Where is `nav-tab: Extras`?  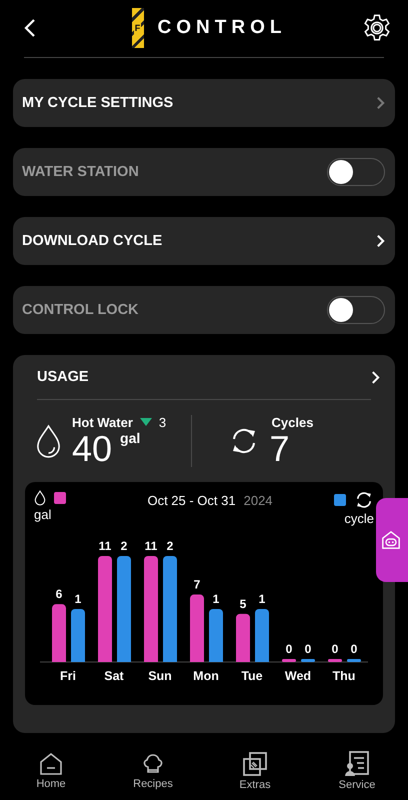
nav-tab: Extras is located at coordinates (255, 771).